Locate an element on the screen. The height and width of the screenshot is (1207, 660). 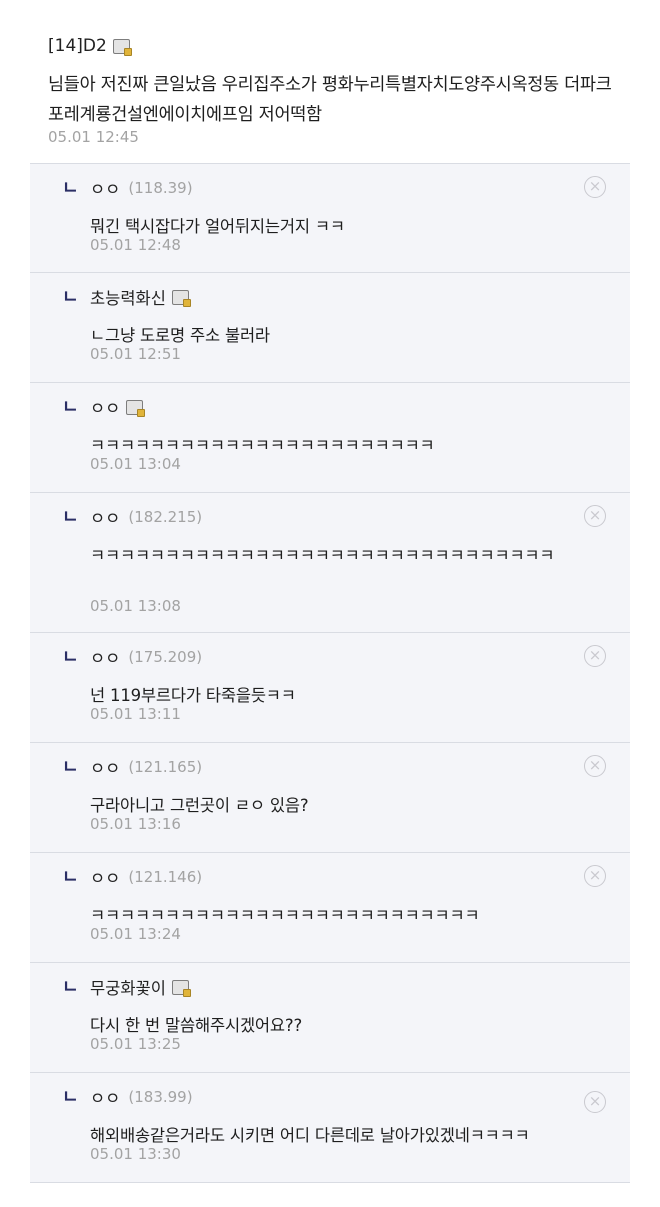
reply-timestamp: 05.01 13:24 is located at coordinates (135, 934).